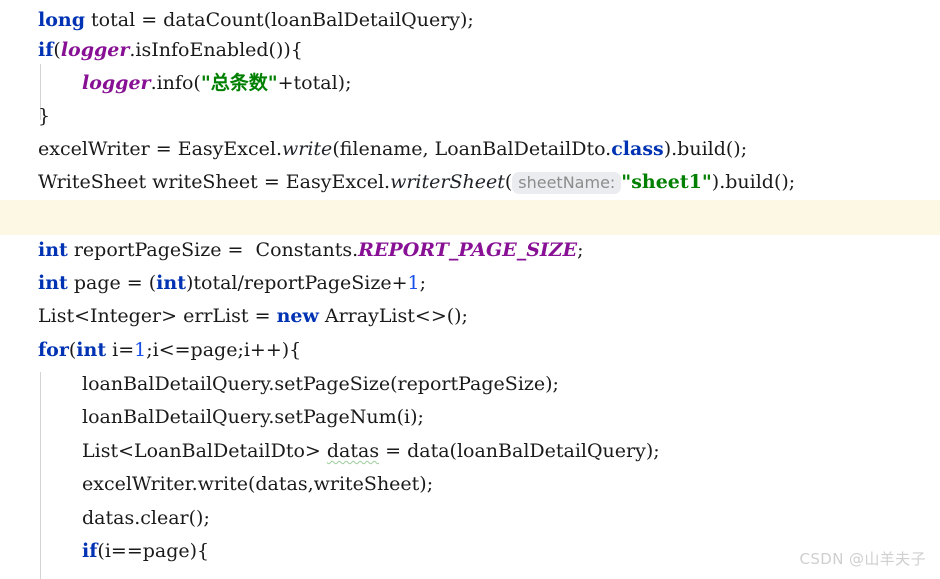 This screenshot has width=940, height=579. I want to click on token-text: loanBalDetailQuery.setPageNum(i);, so click(253, 417).